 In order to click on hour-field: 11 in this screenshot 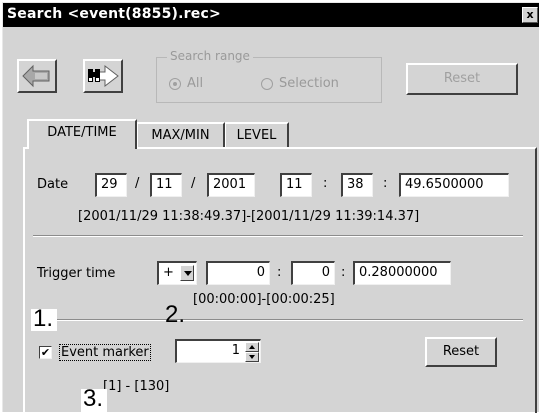, I will do `click(296, 185)`.